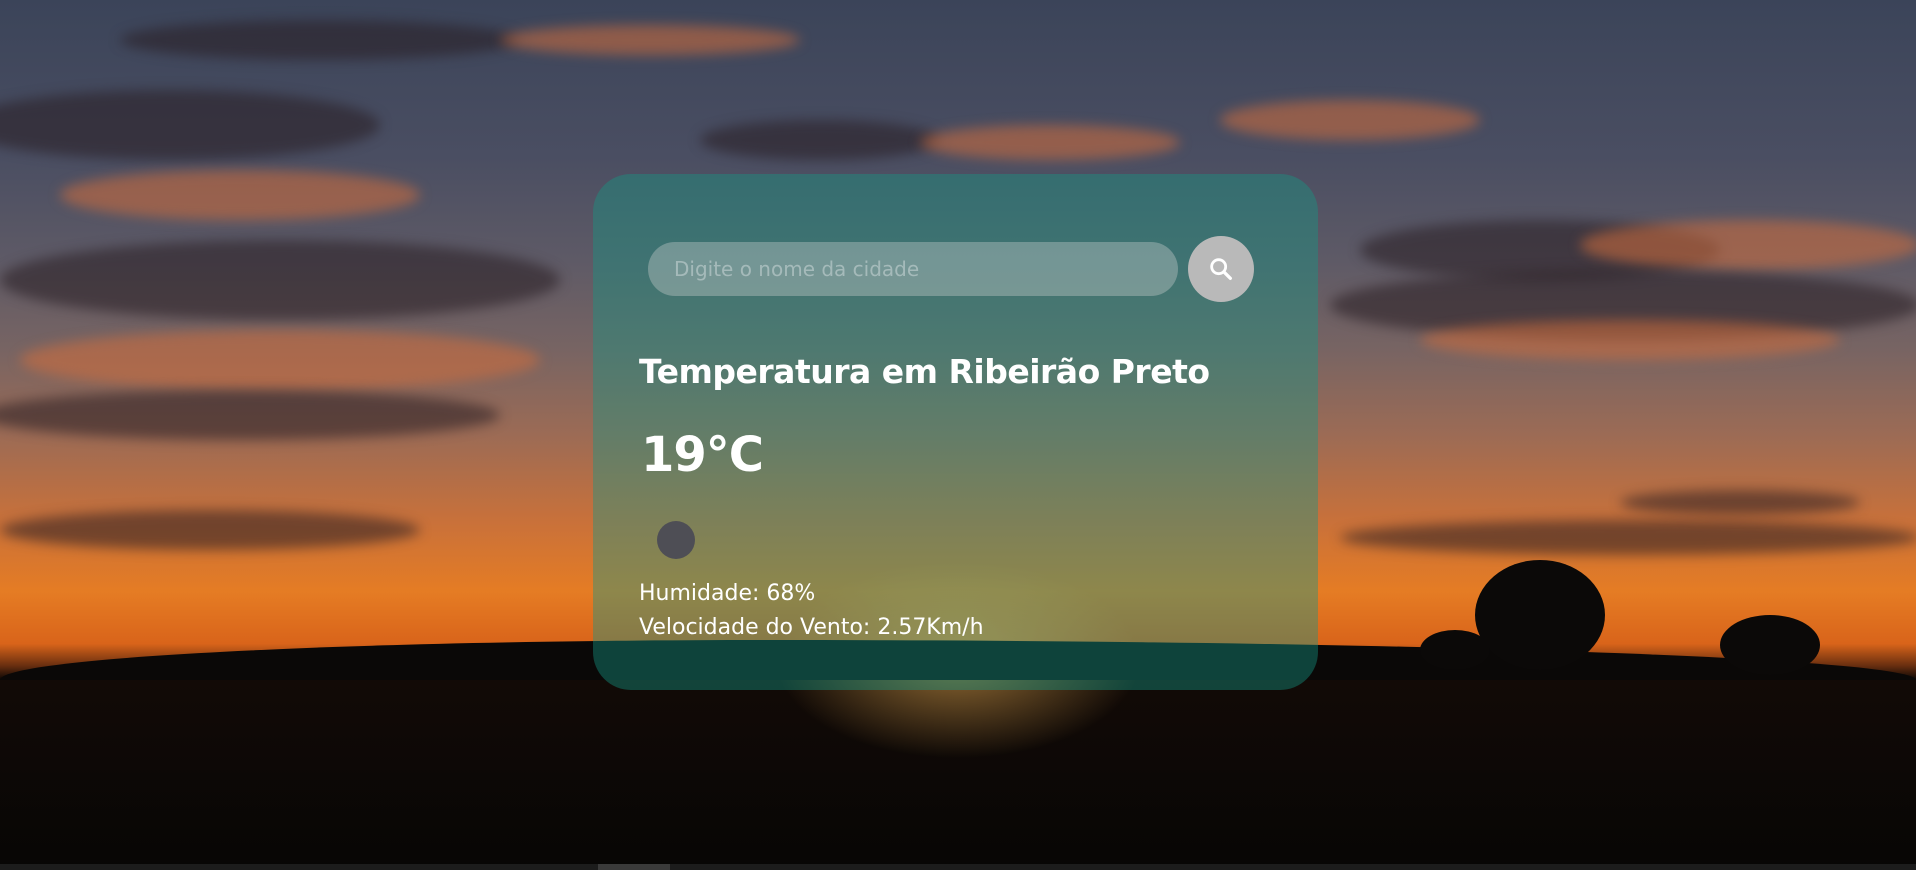 The width and height of the screenshot is (1916, 870). Describe the element at coordinates (924, 371) in the screenshot. I see `weather-title: Temperatura em Ribeirão Preto` at that location.